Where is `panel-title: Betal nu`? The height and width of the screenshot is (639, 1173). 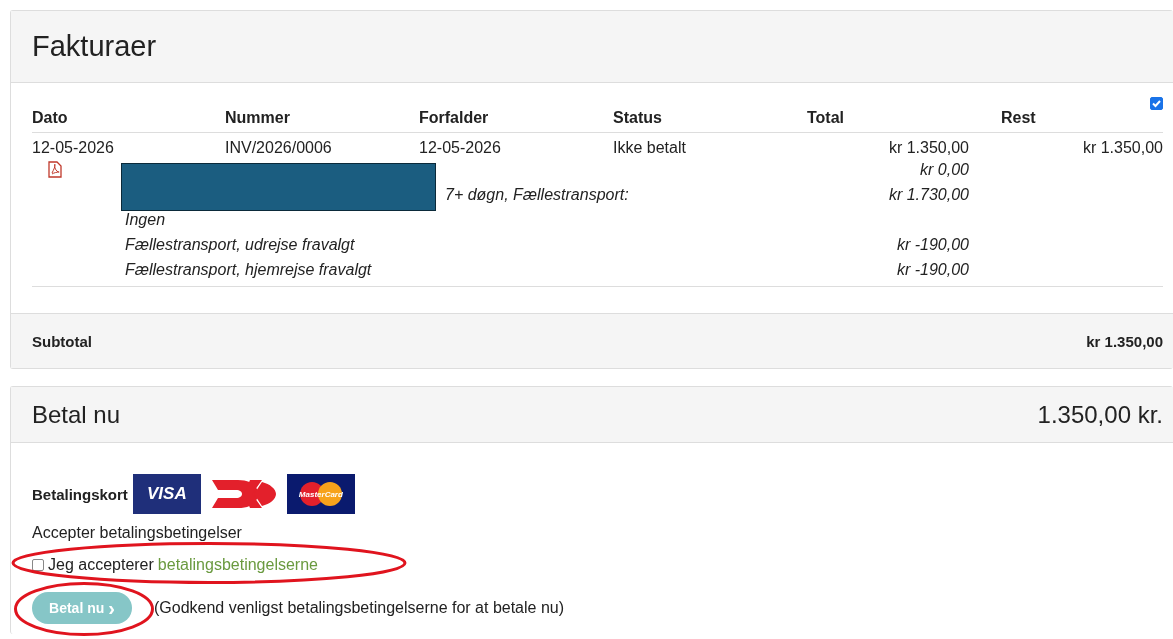 panel-title: Betal nu is located at coordinates (76, 414).